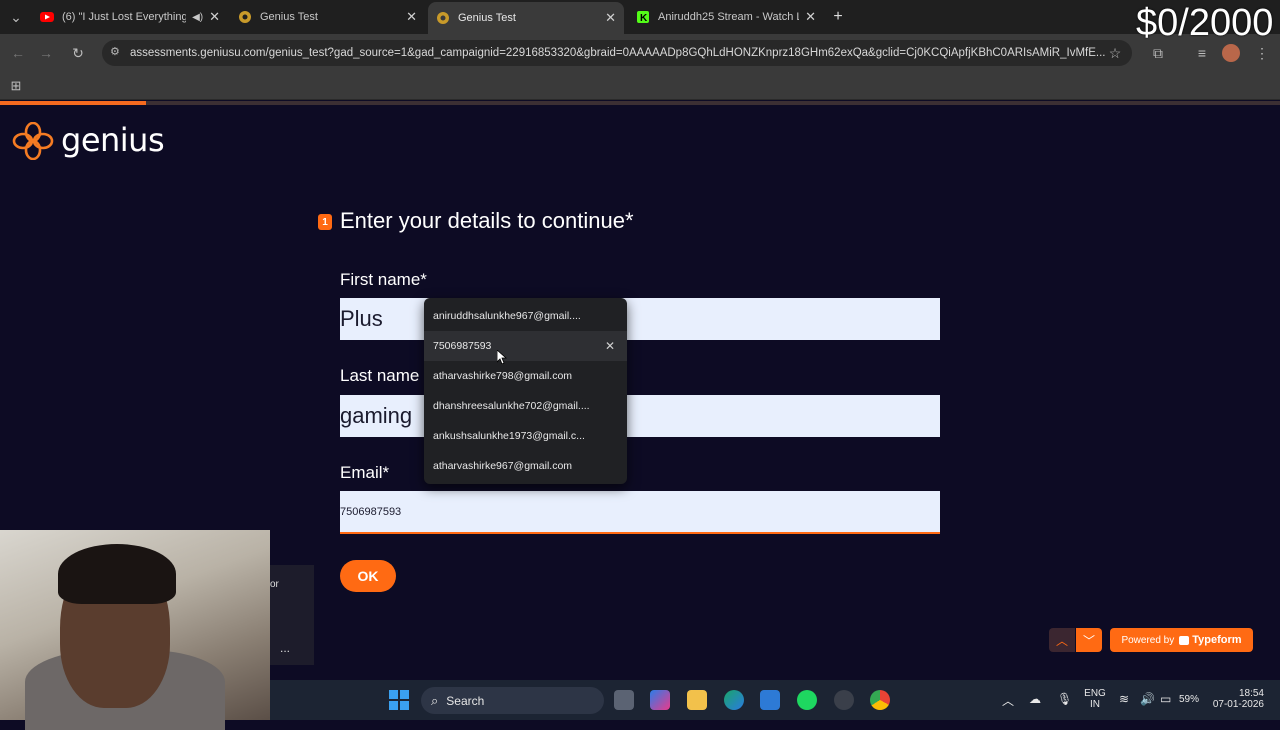 This screenshot has height=730, width=1280. I want to click on store-icon, so click(770, 700).